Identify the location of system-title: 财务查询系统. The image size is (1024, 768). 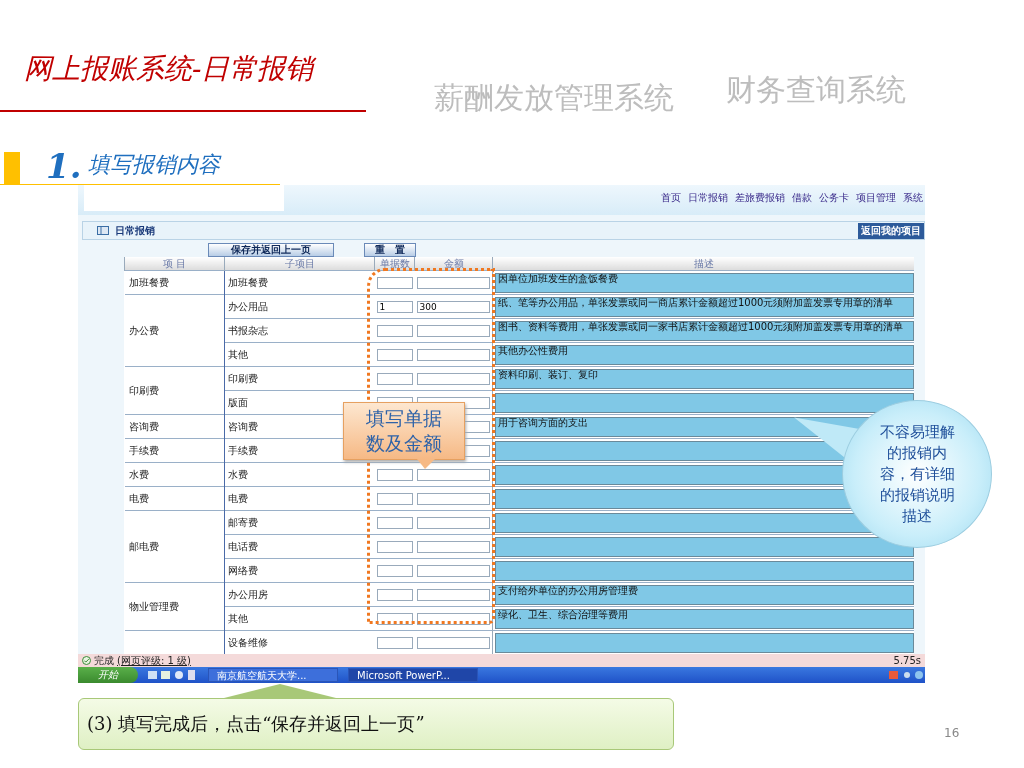
(816, 90).